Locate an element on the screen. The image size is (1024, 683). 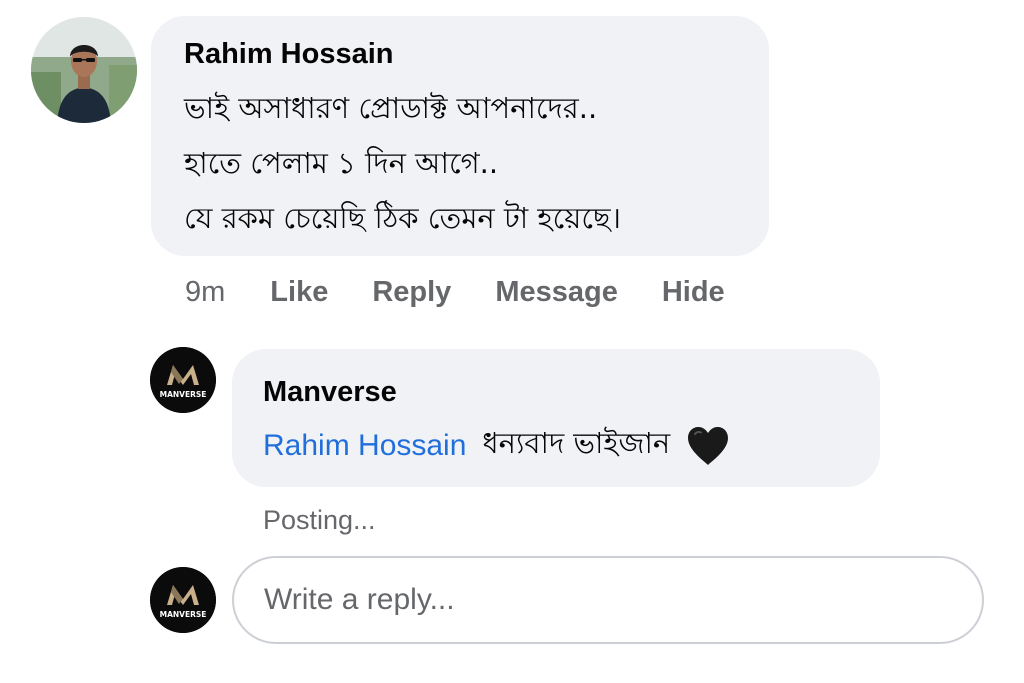
reply-bubble: Manverse Rahim Hossain ধন্যবাদ ভাইজান is located at coordinates (556, 418).